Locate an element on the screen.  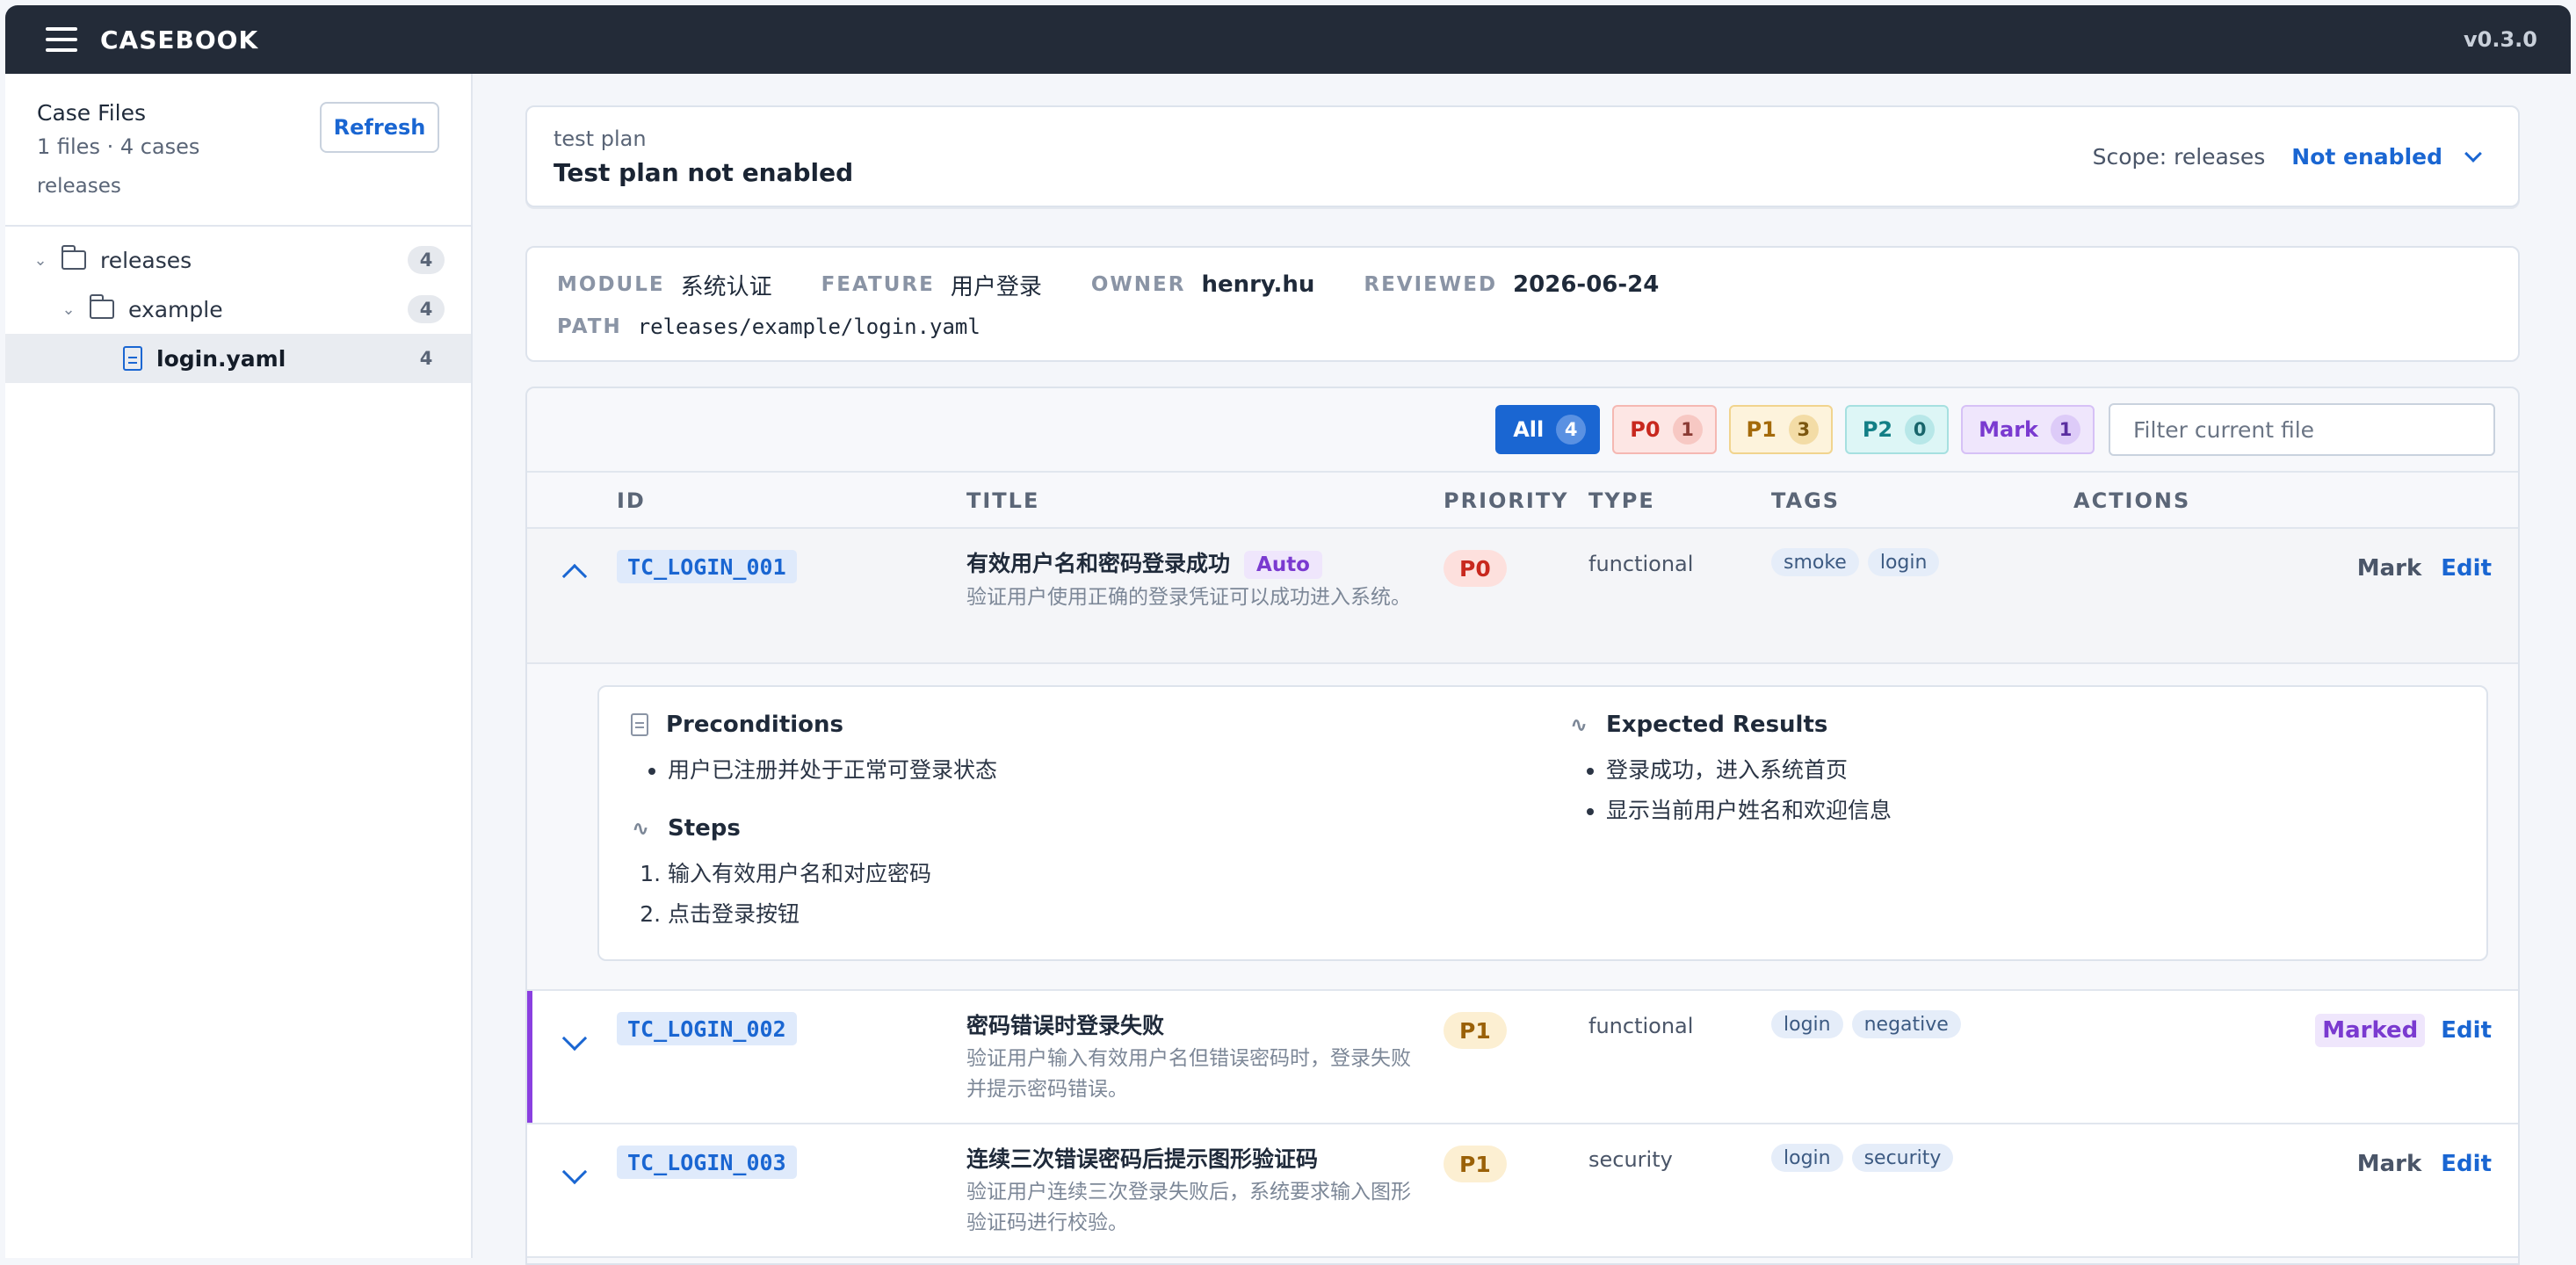
step-item: 输入有效用户名和对应密码 is located at coordinates (799, 874).